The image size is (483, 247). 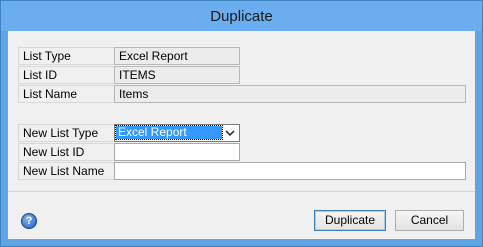 What do you see at coordinates (66, 75) in the screenshot?
I see `list-id-label: List ID` at bounding box center [66, 75].